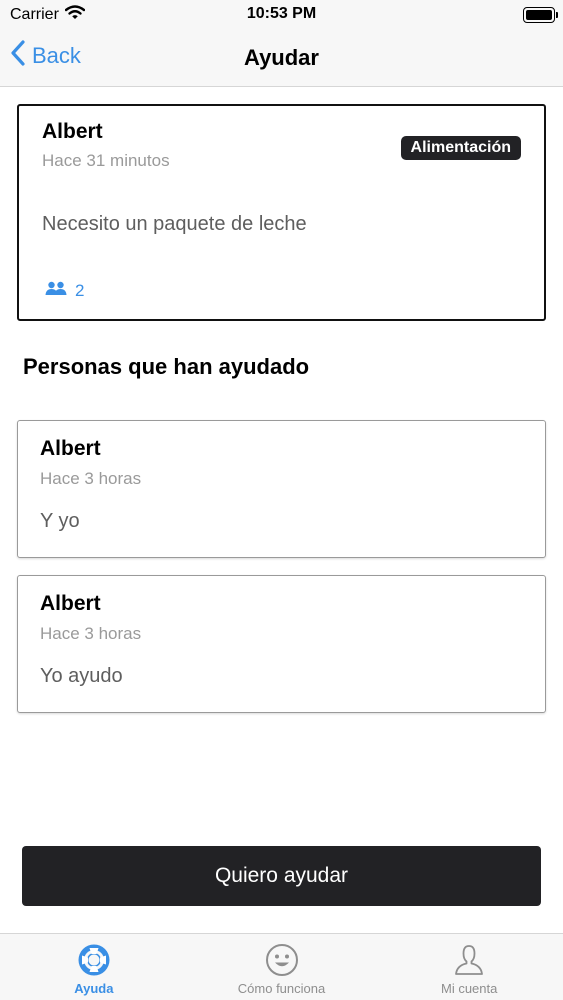 The height and width of the screenshot is (1000, 563). What do you see at coordinates (282, 960) in the screenshot?
I see `smiley-icon` at bounding box center [282, 960].